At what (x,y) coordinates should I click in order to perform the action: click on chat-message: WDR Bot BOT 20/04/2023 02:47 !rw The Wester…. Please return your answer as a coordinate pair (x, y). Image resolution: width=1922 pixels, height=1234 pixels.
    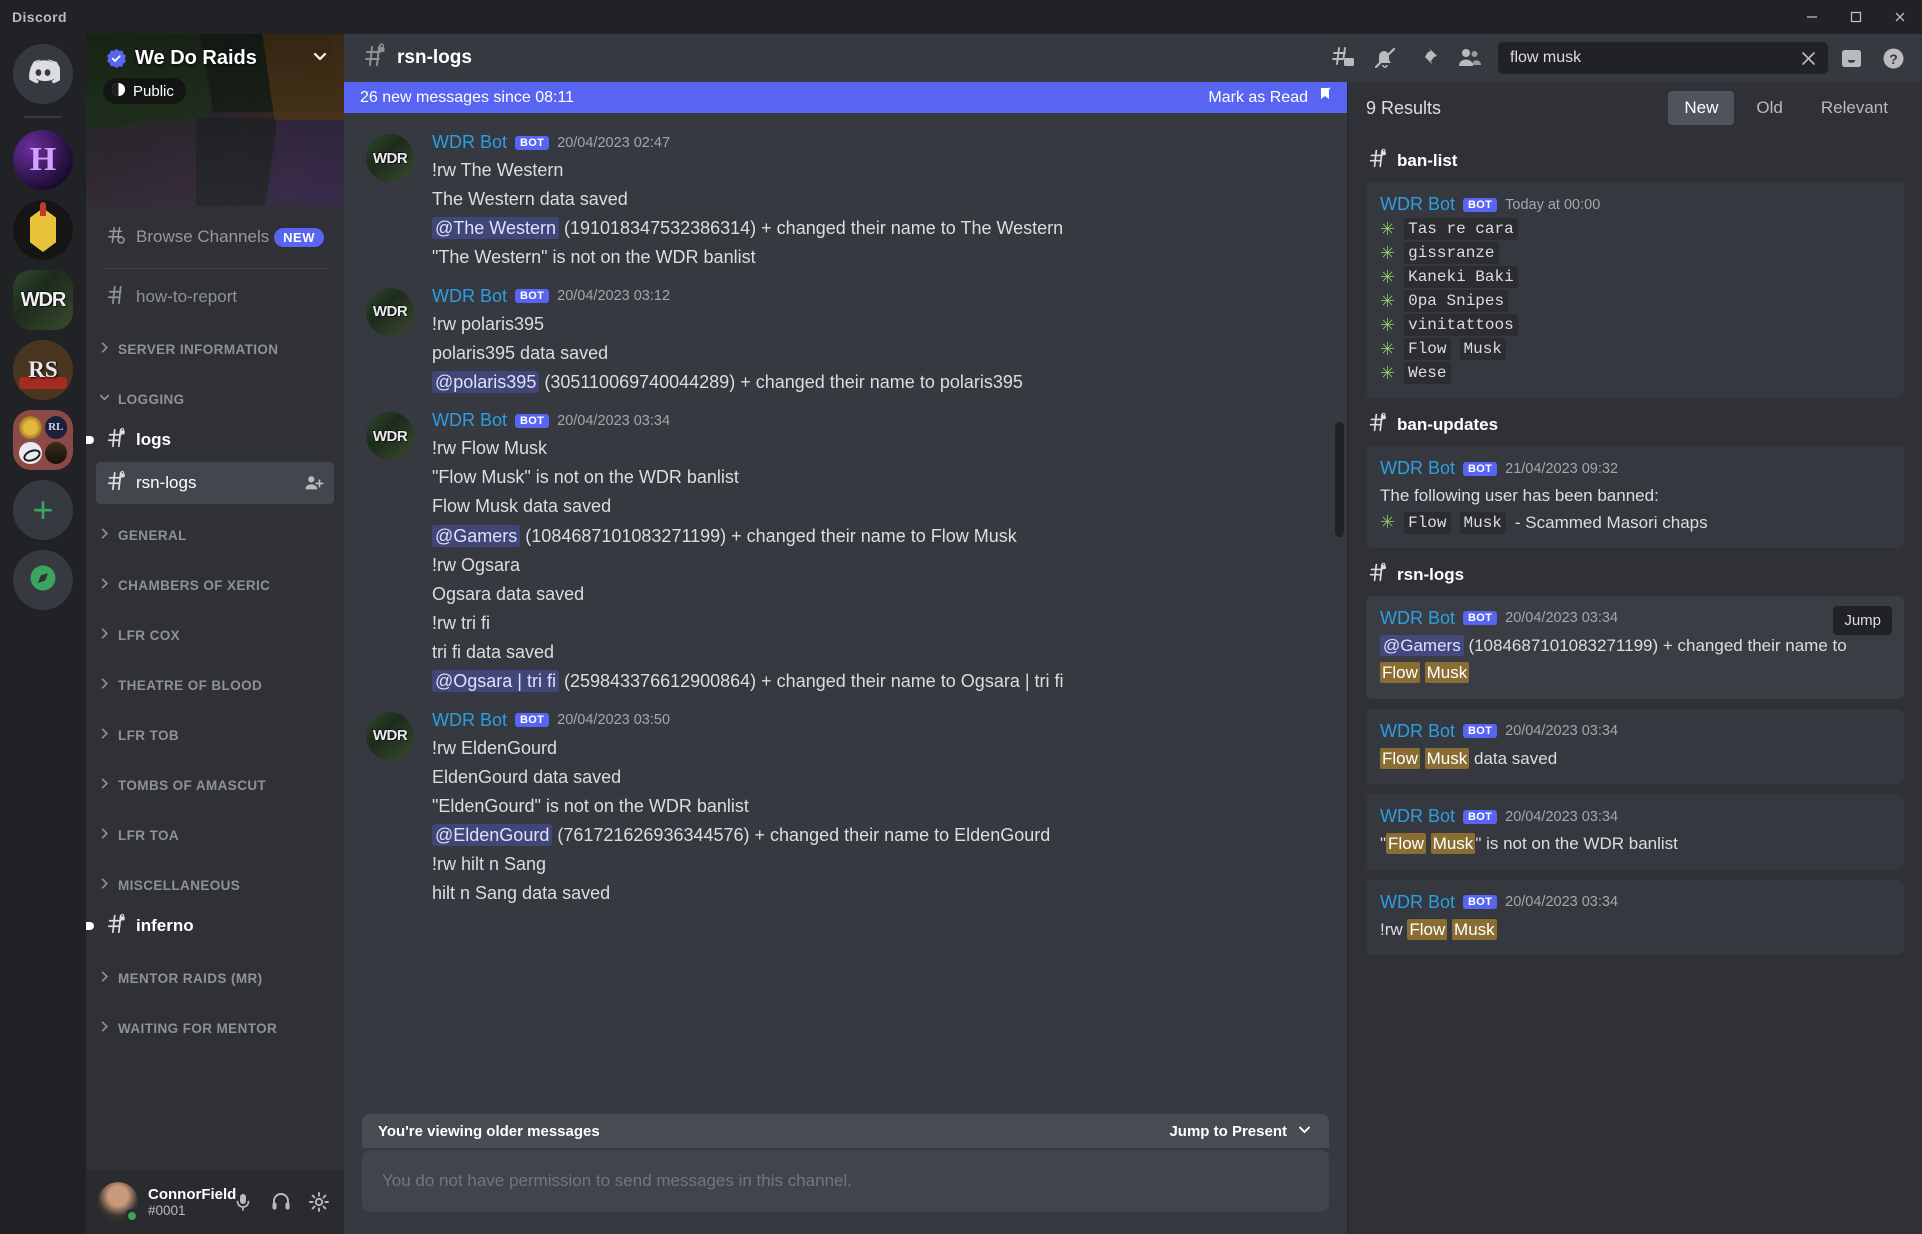
    Looking at the image, I should click on (845, 200).